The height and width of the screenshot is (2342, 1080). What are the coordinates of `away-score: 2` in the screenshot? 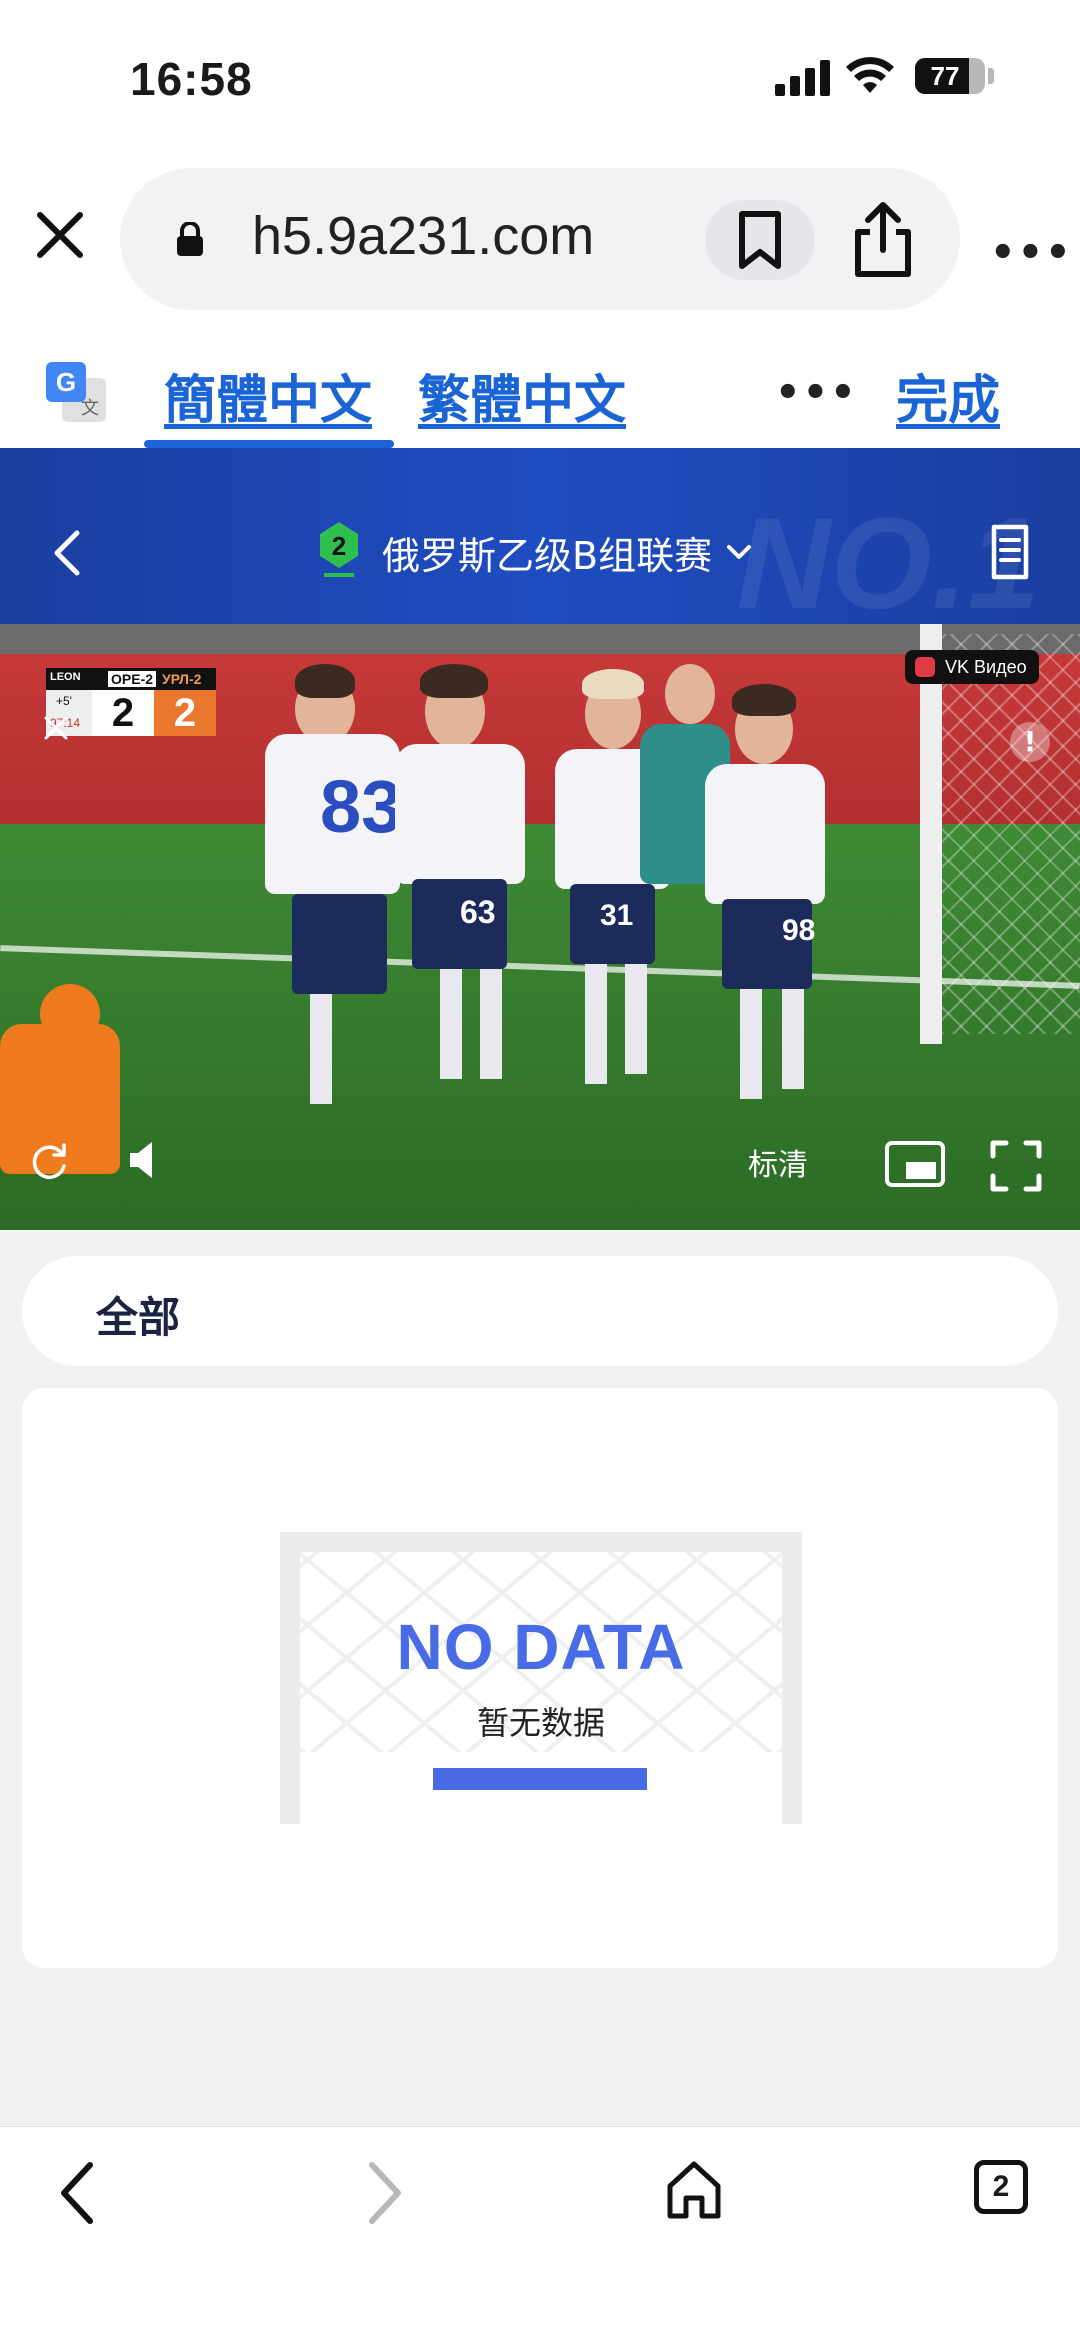 It's located at (185, 713).